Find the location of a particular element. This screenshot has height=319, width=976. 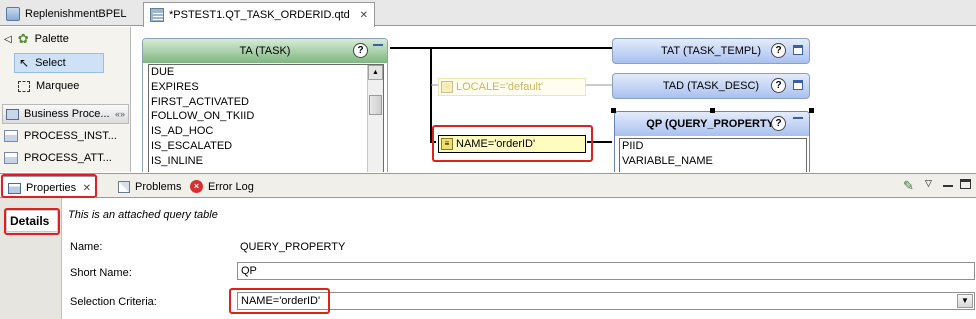

name-value: QUERY_PROPERTY is located at coordinates (293, 247).